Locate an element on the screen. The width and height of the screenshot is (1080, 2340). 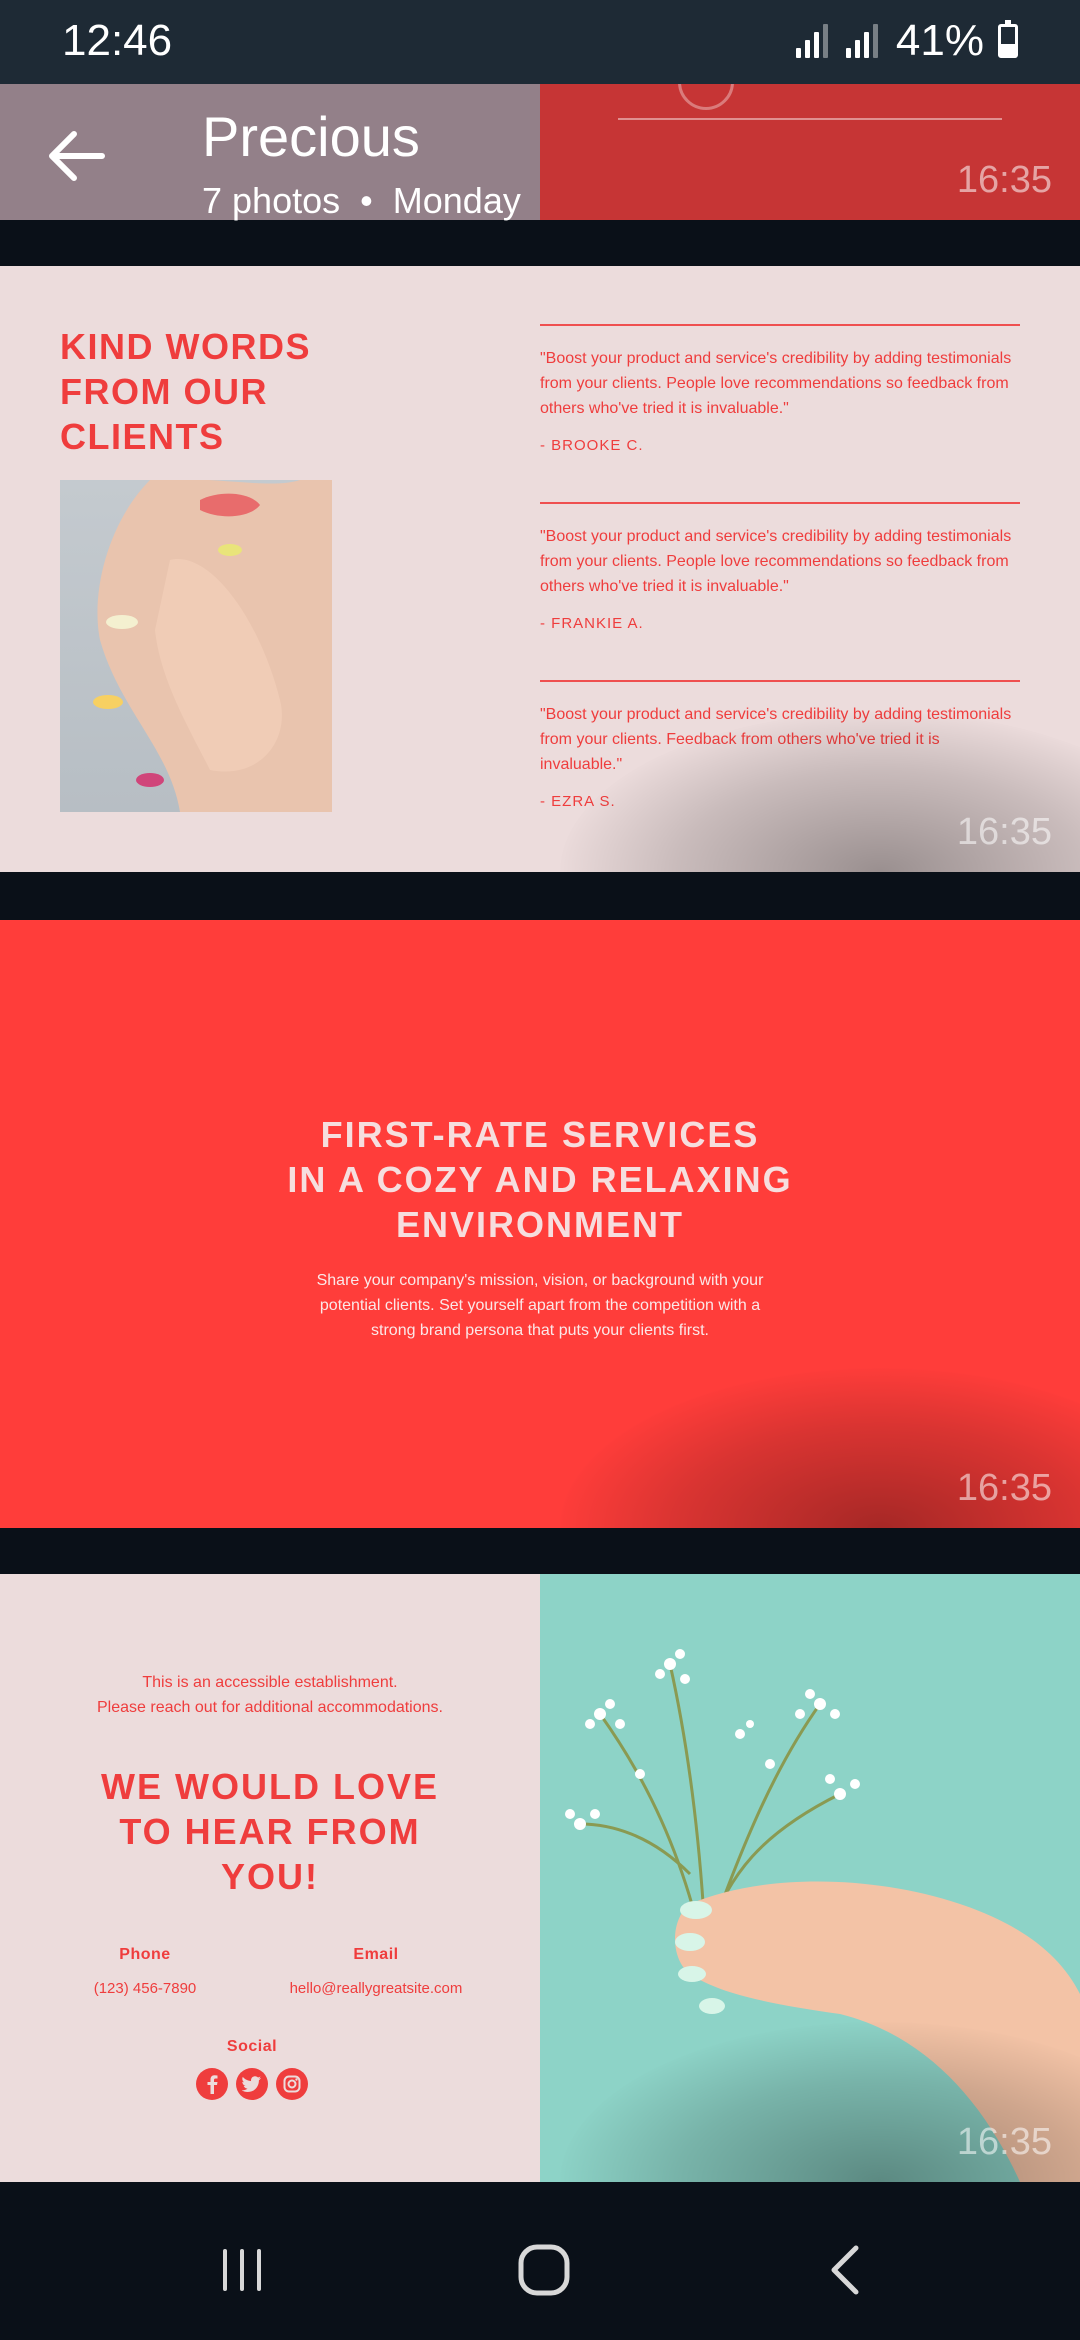
contact-heading: WE WOULD LOVE TO HEAR FROM YOU! is located at coordinates (270, 1831).